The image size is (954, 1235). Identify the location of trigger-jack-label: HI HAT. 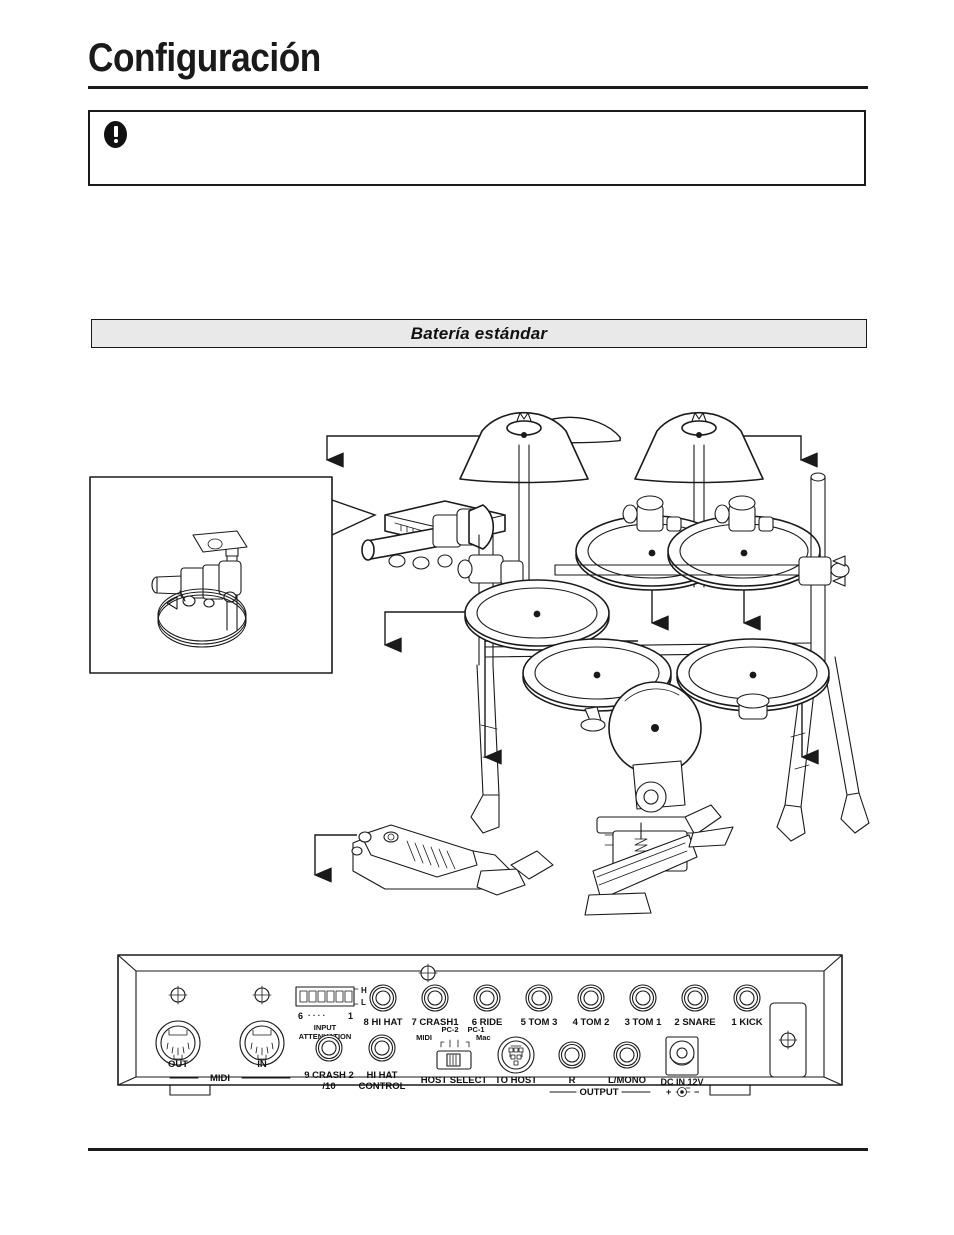
(382, 1075).